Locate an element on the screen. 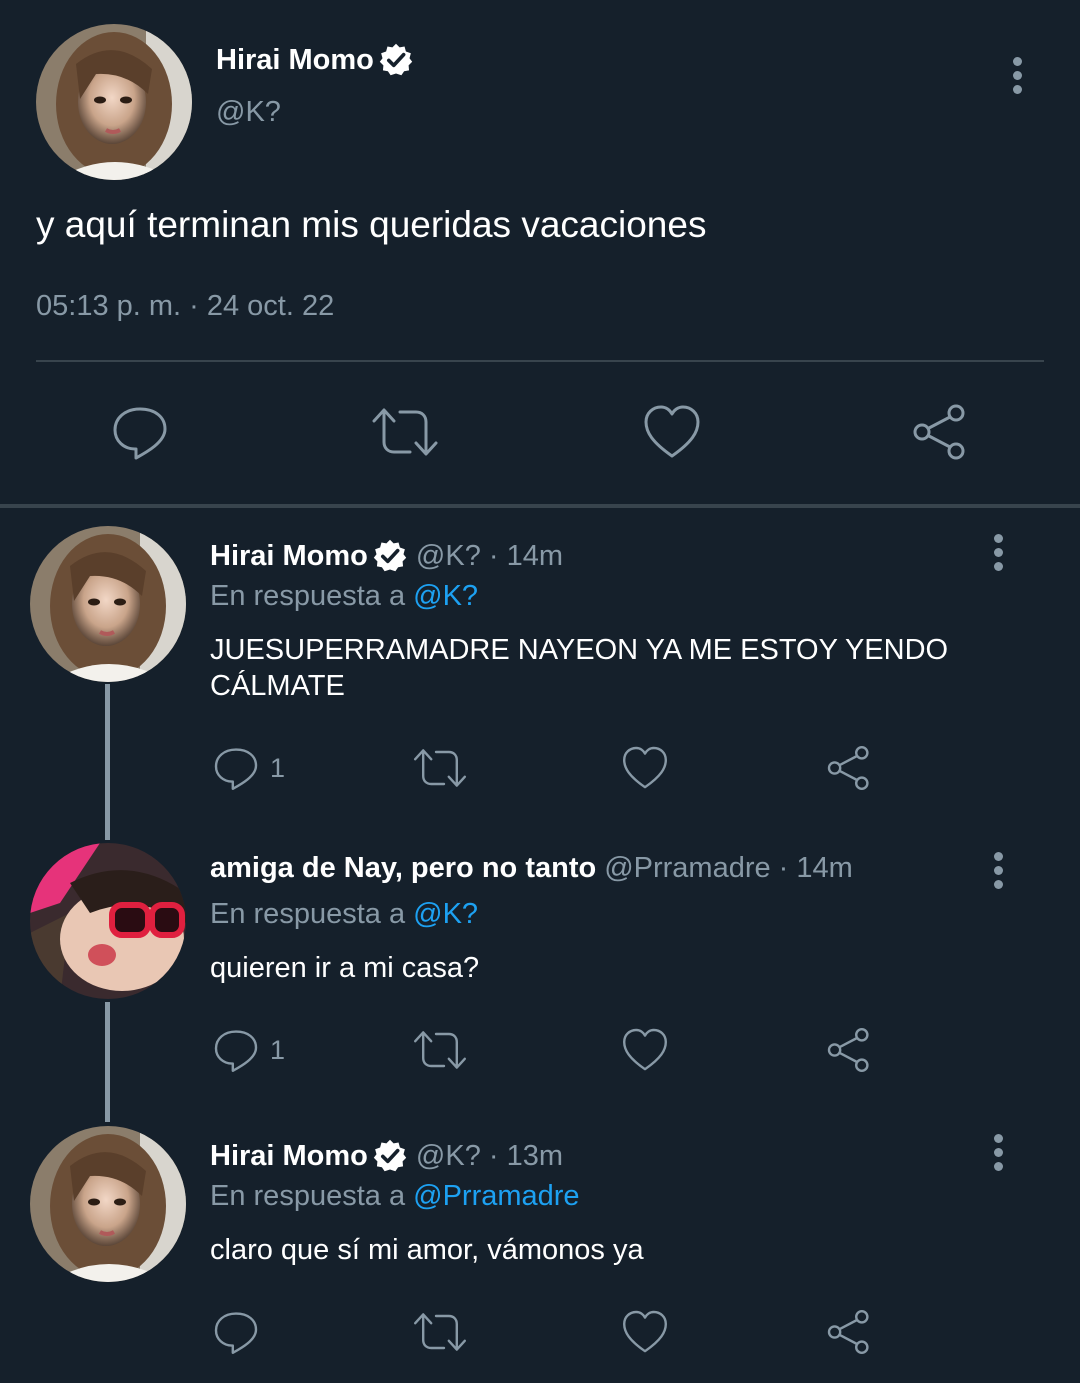  reply-context: En respuesta a @Prramadre is located at coordinates (395, 1196).